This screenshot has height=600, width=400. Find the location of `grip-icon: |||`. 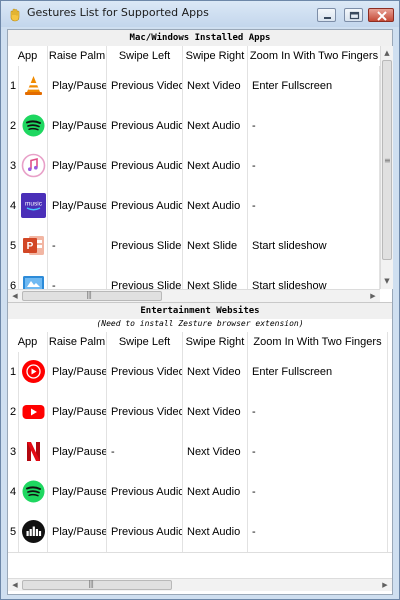

grip-icon: ||| is located at coordinates (89, 294).